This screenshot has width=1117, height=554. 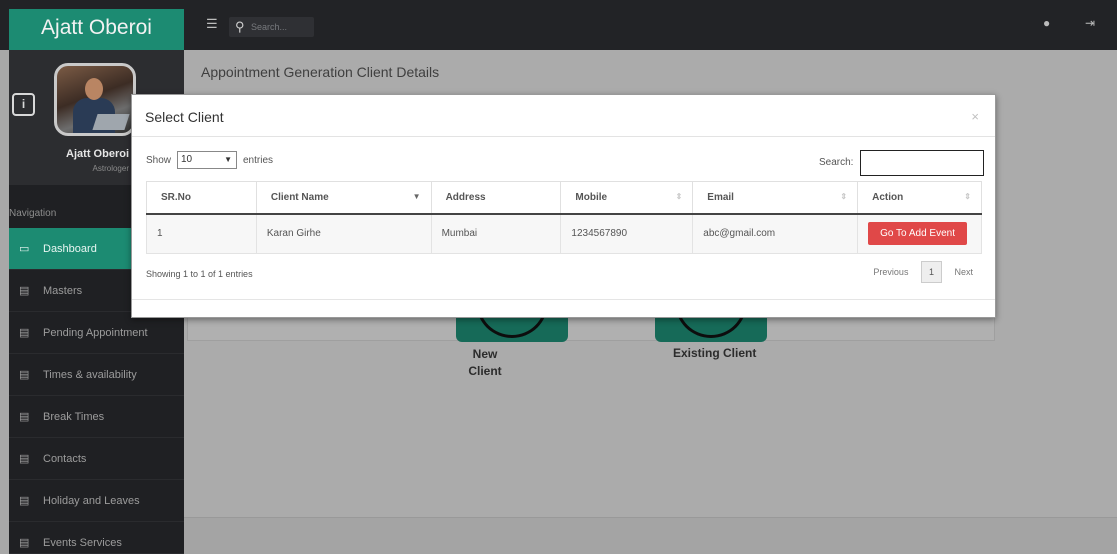 What do you see at coordinates (627, 233) in the screenshot?
I see `cell-mobile: 1234567890` at bounding box center [627, 233].